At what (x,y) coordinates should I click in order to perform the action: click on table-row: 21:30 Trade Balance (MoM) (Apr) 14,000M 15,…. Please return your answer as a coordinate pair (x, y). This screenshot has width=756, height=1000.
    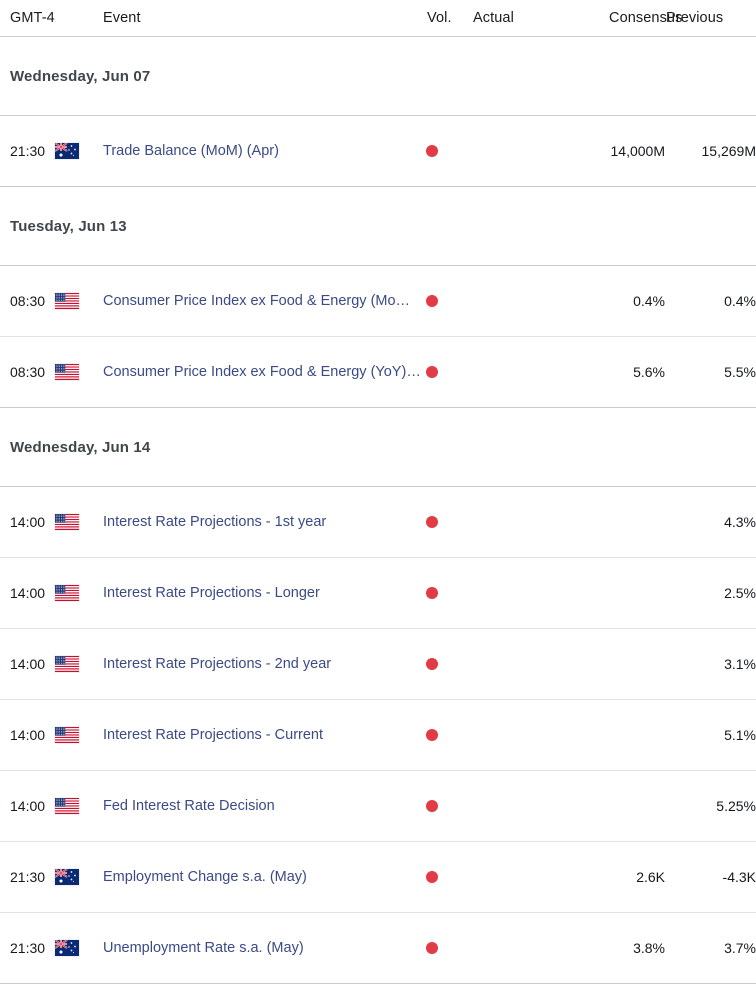
    Looking at the image, I should click on (378, 151).